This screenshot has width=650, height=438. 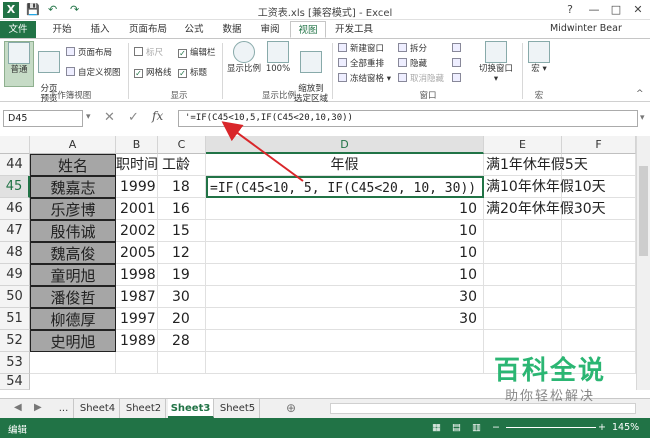 I want to click on cell-e49, so click(x=523, y=275).